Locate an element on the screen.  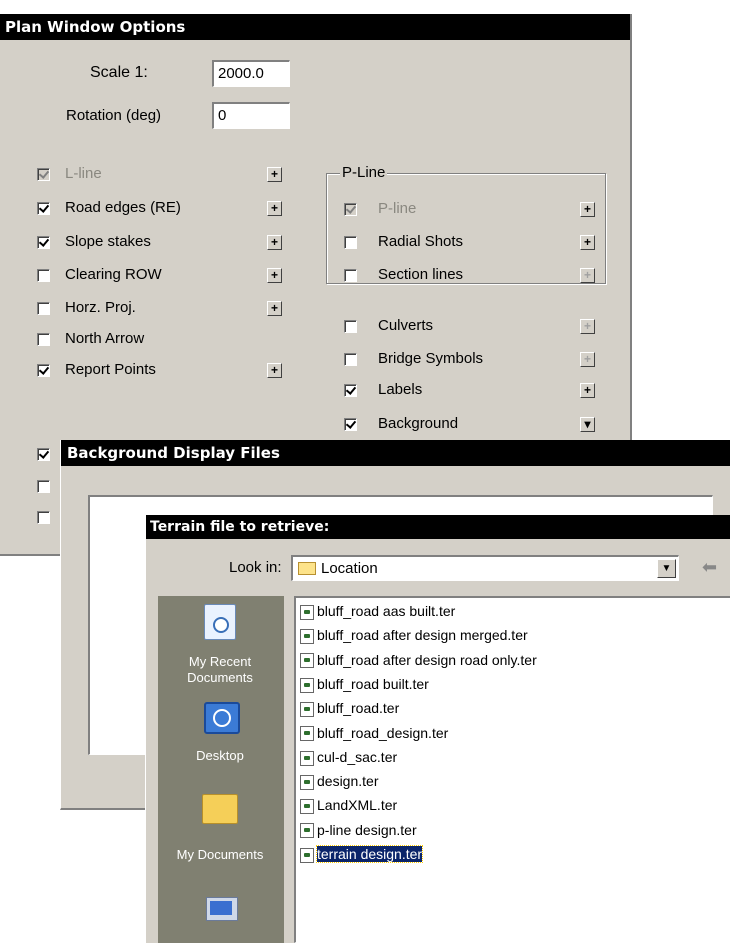
my-documents-icon is located at coordinates (220, 809).